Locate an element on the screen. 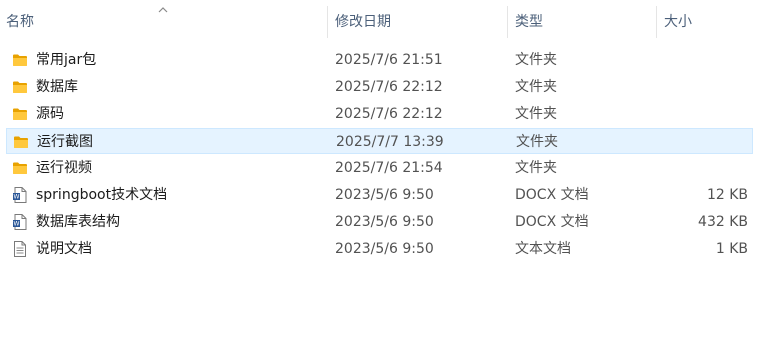  column-type-header: 类型 is located at coordinates (582, 22).